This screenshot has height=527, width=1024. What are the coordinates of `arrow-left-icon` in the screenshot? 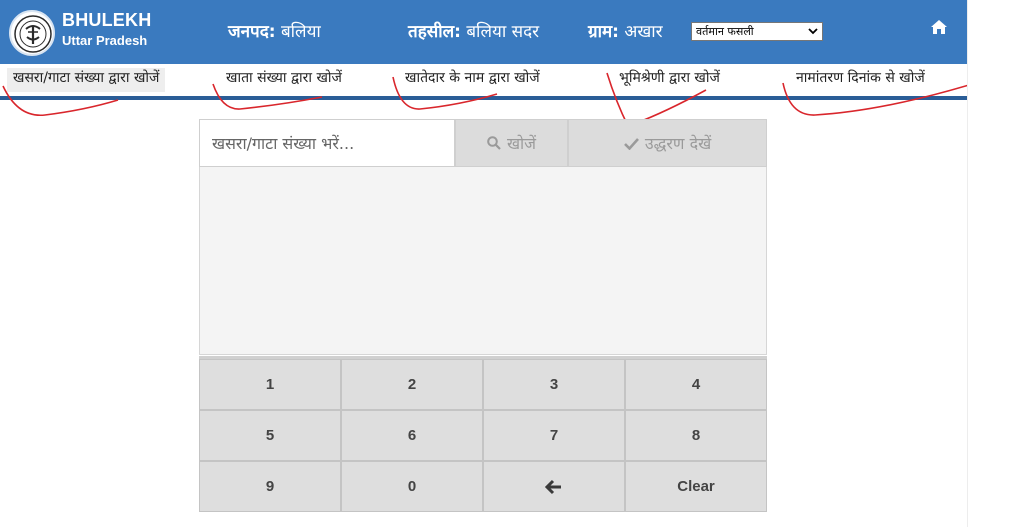 It's located at (553, 486).